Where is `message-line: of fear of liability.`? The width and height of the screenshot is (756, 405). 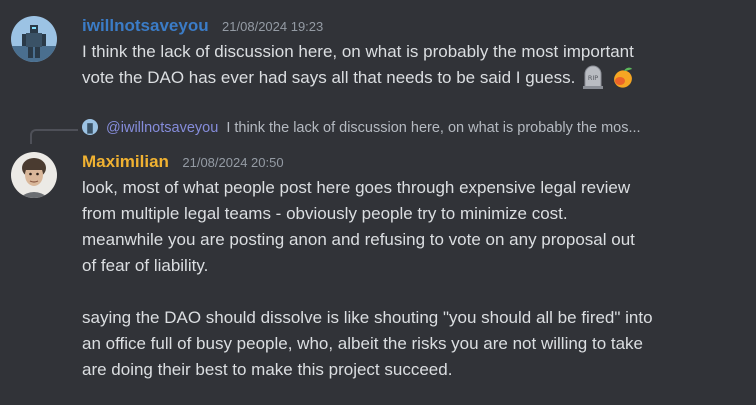 message-line: of fear of liability. is located at coordinates (145, 265).